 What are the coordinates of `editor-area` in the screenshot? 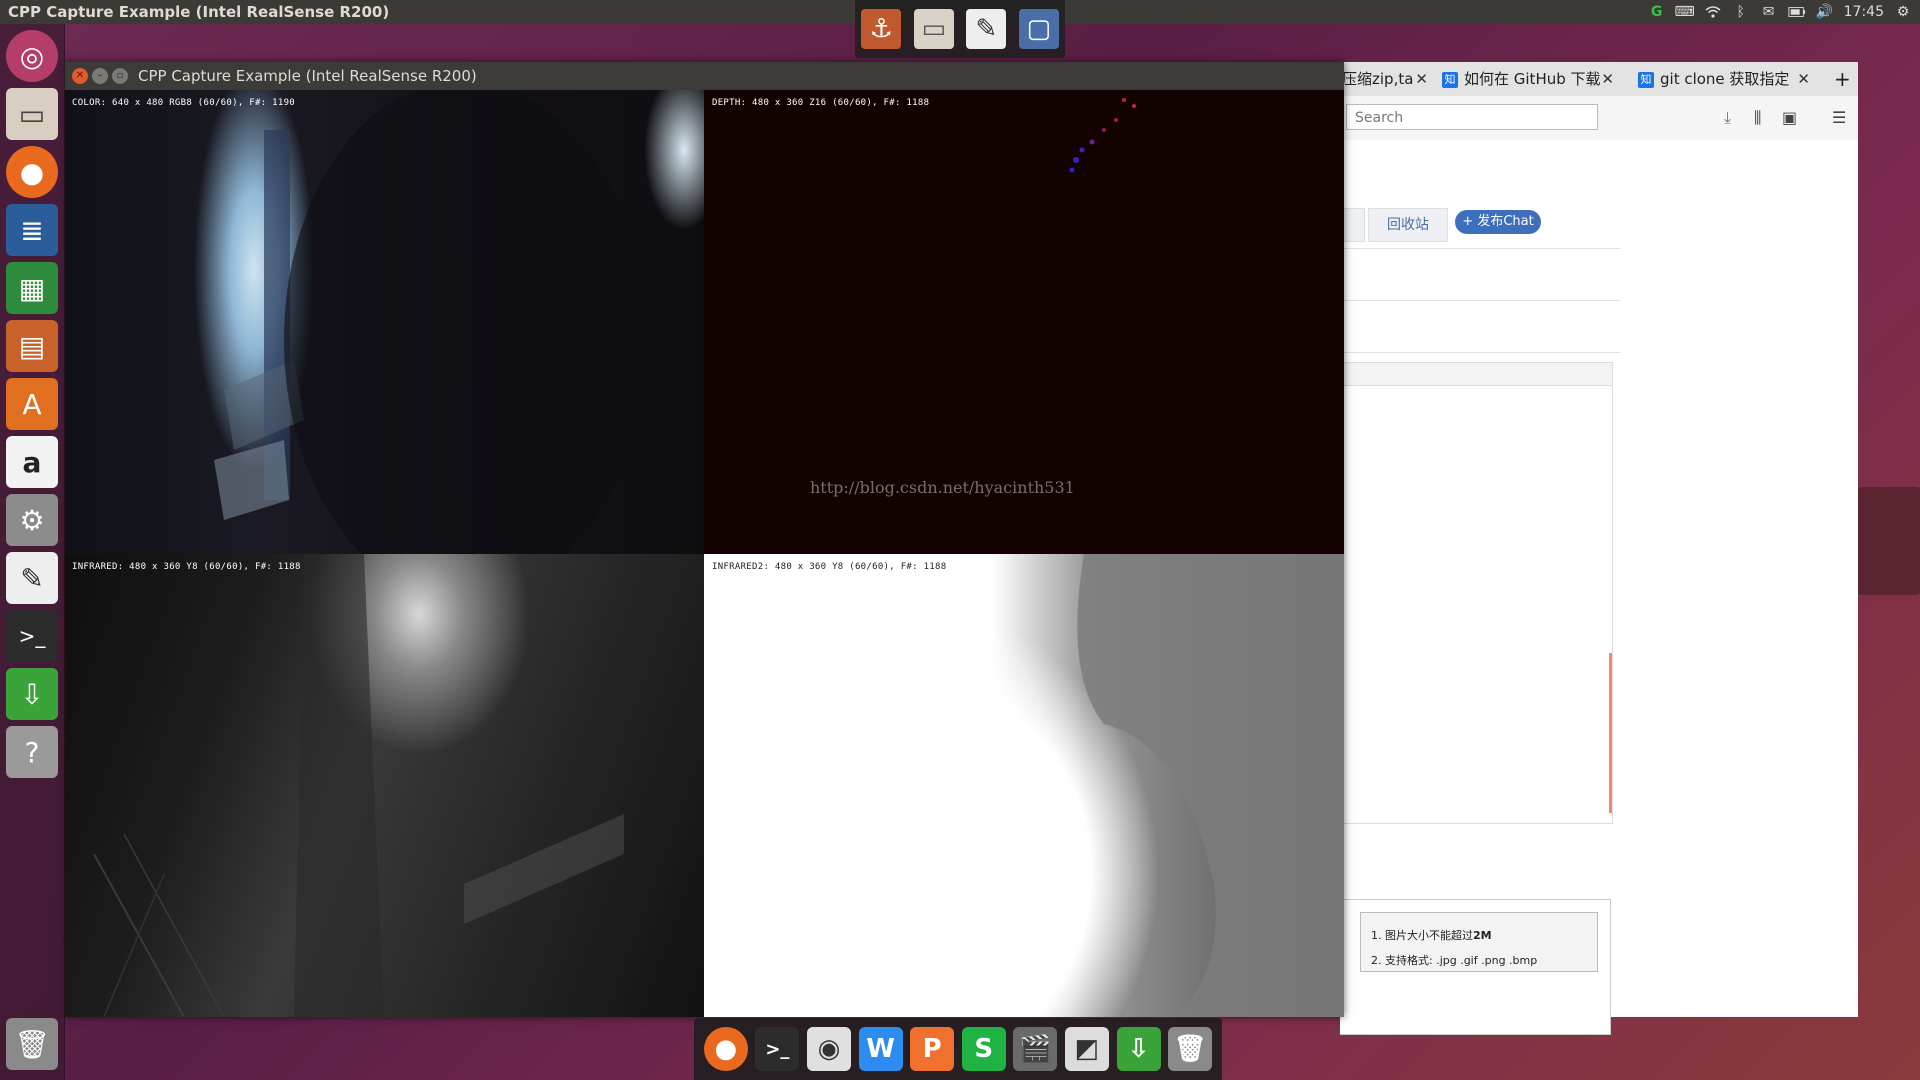 It's located at (1476, 593).